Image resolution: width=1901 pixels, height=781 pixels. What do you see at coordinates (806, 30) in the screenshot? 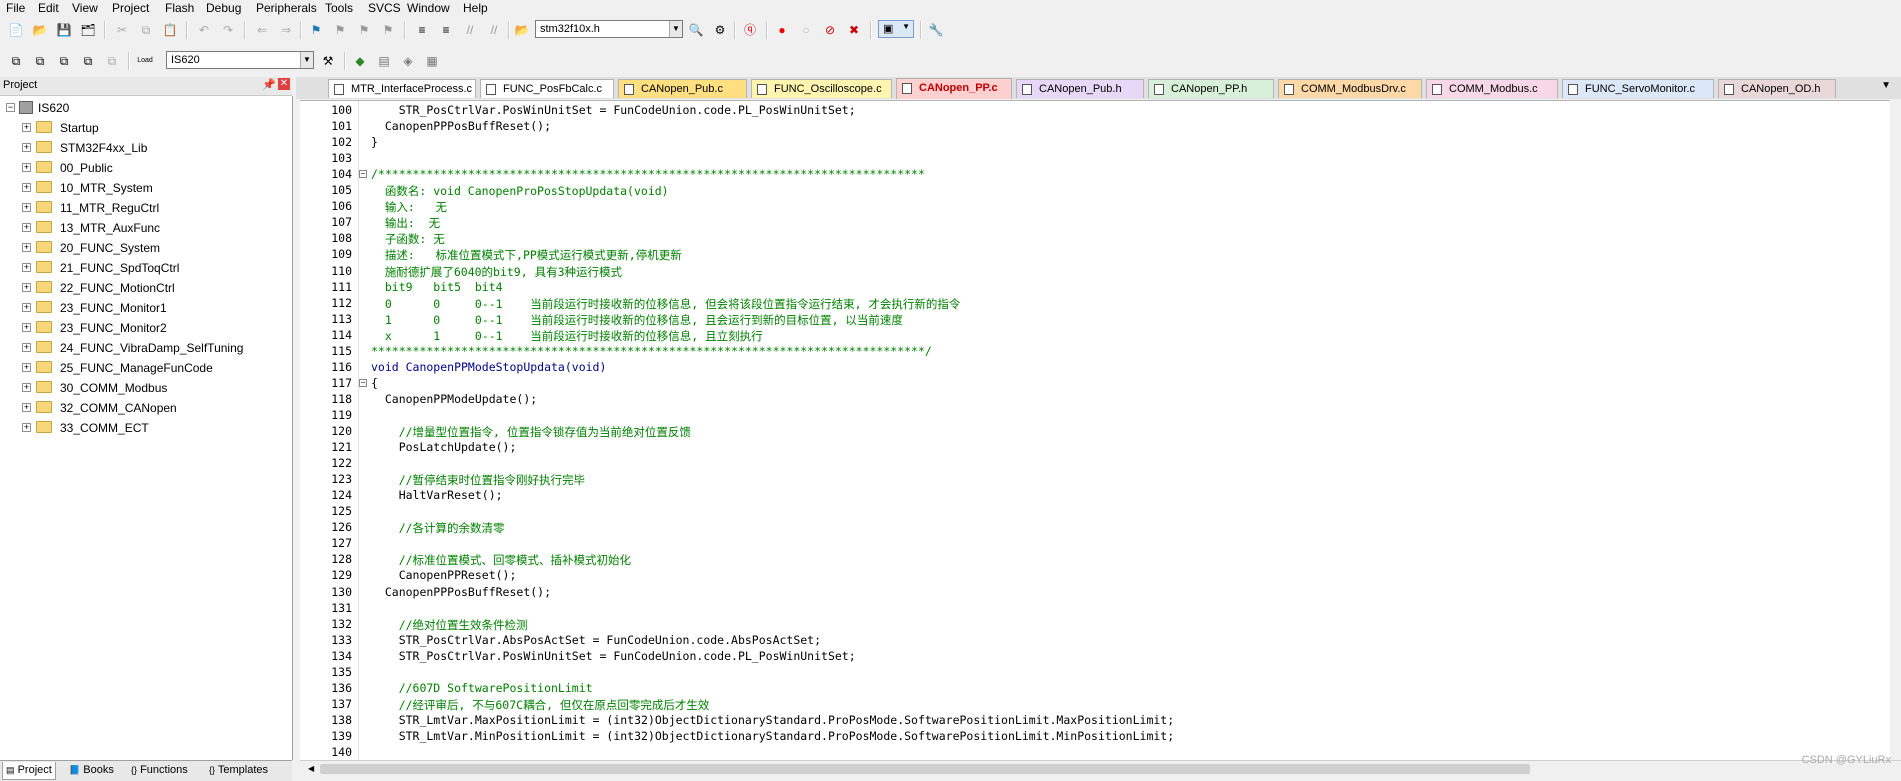
I see `disable-breakpoint-icon: ○` at bounding box center [806, 30].